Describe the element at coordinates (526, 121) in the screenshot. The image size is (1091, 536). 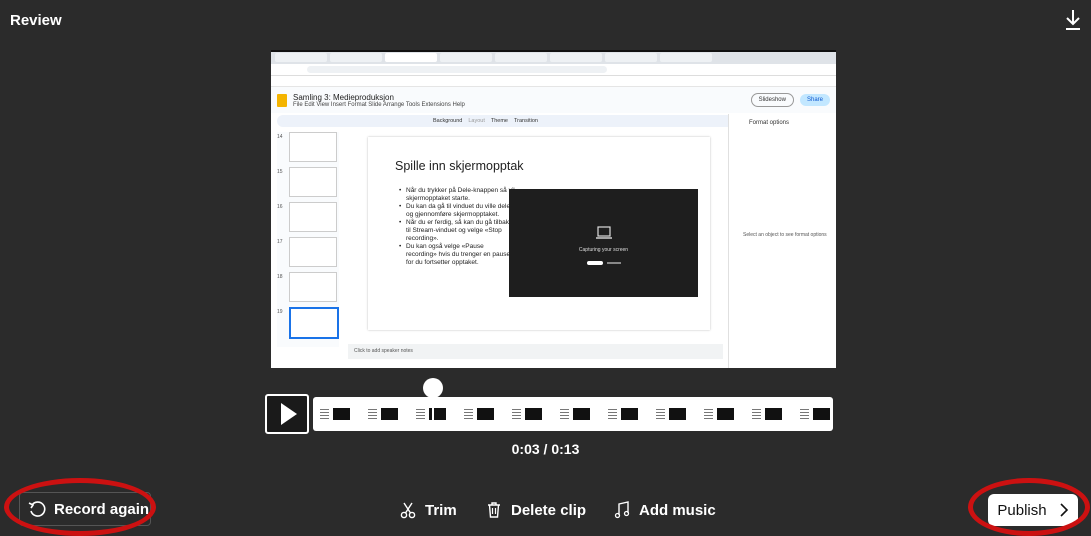
I see `toolbar-transition: Transition` at that location.